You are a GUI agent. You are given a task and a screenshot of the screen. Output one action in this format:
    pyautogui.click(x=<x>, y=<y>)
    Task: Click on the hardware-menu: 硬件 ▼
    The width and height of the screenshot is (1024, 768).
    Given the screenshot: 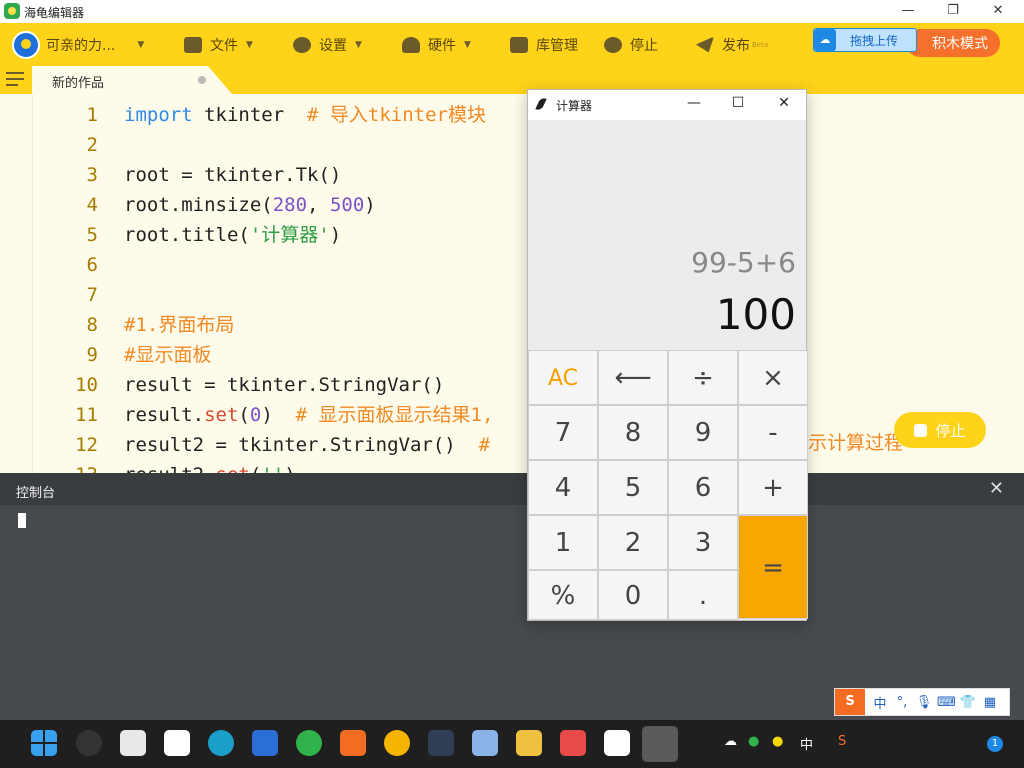 What is the action you would take?
    pyautogui.click(x=436, y=44)
    